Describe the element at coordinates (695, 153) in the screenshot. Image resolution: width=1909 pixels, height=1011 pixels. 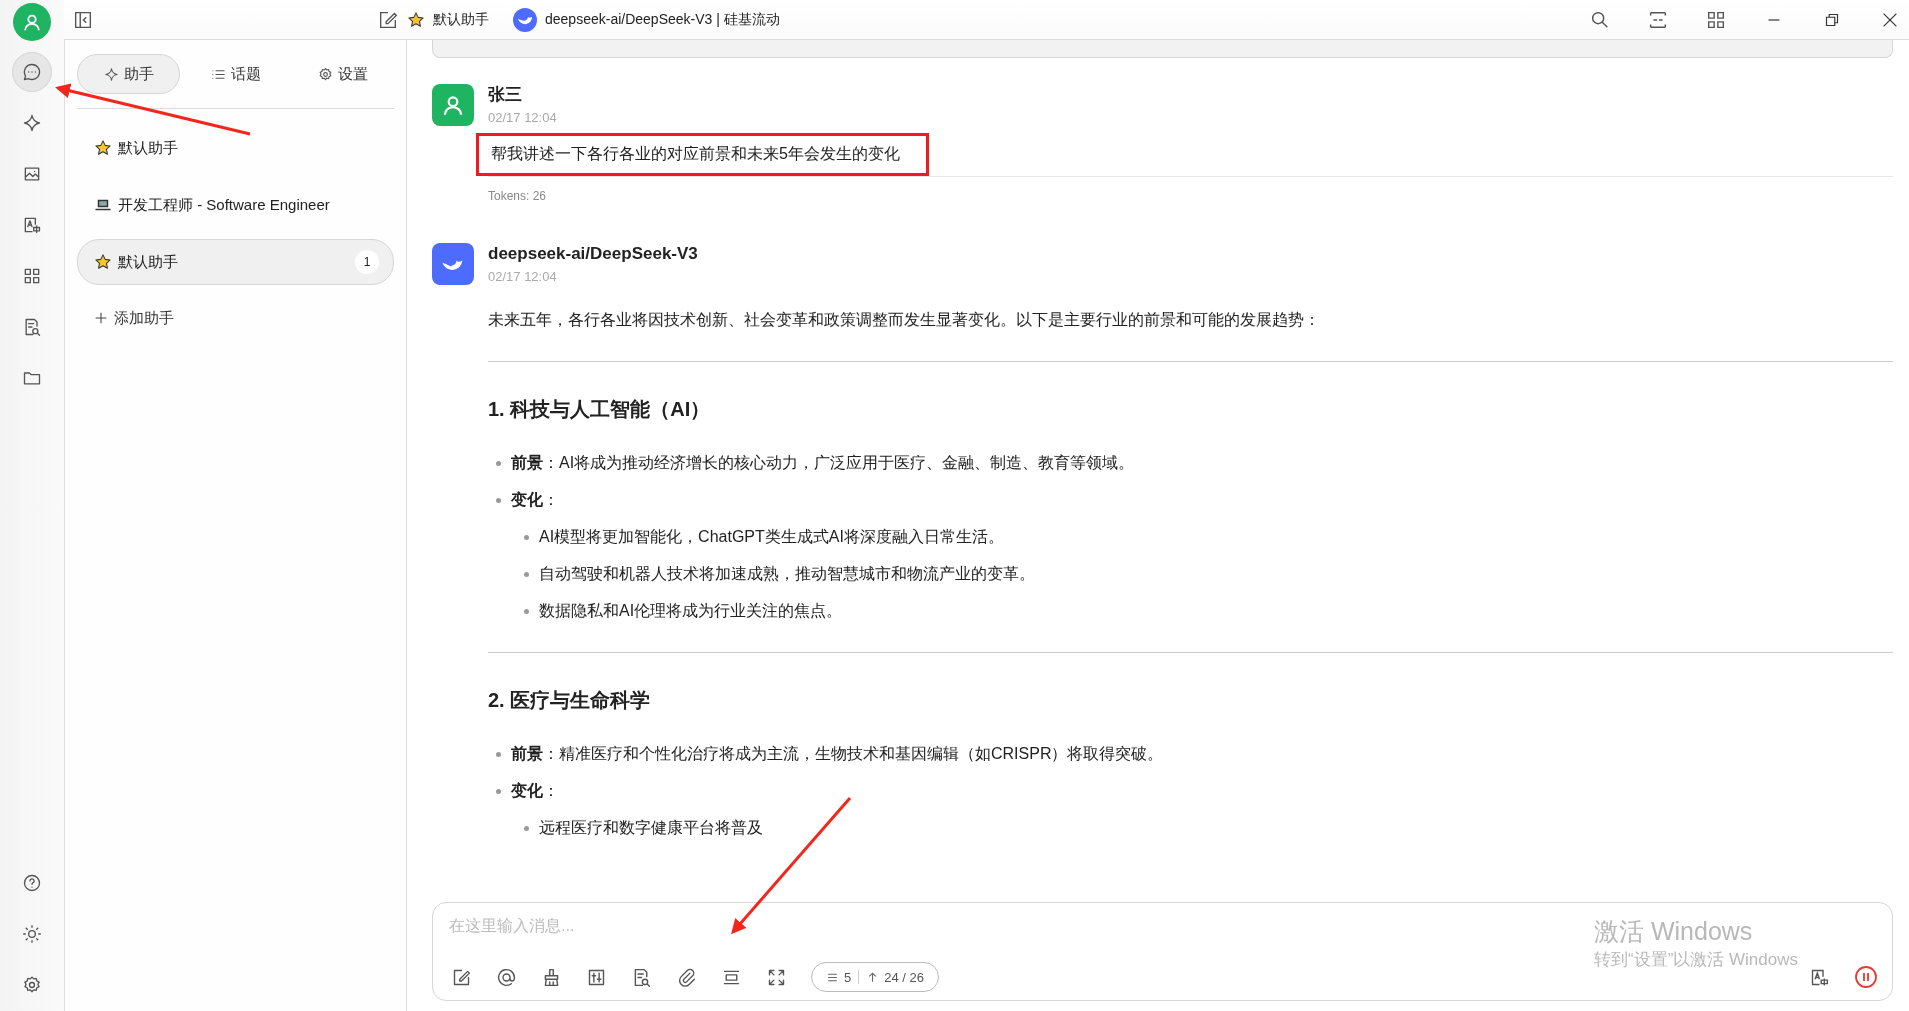
I see `message-text: 帮我讲述一下各行各业的对应前景和未来5年会发生的变化` at that location.